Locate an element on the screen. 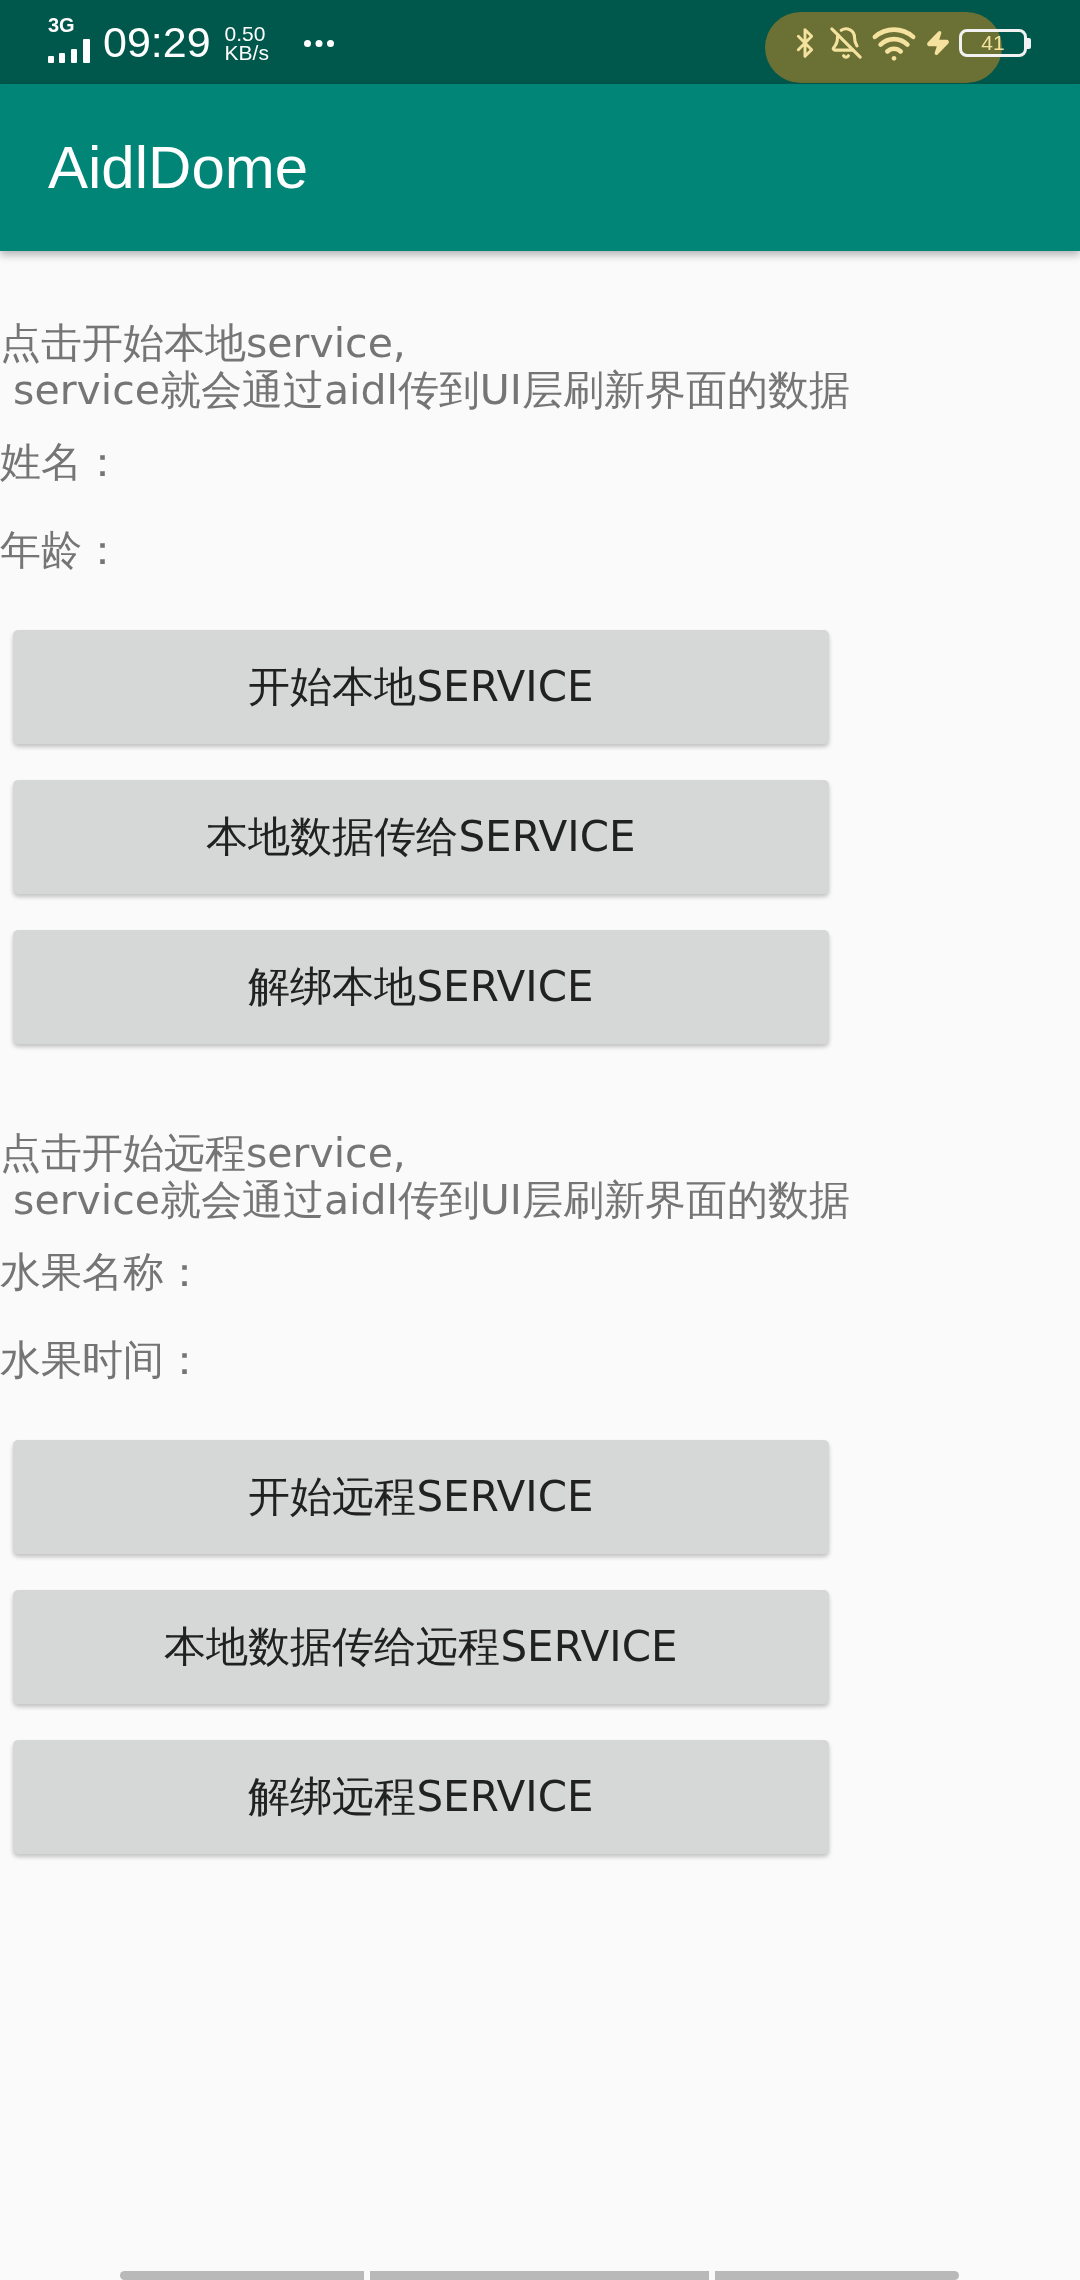 The image size is (1080, 2280). field-label: 水果时间： is located at coordinates (102, 1360).